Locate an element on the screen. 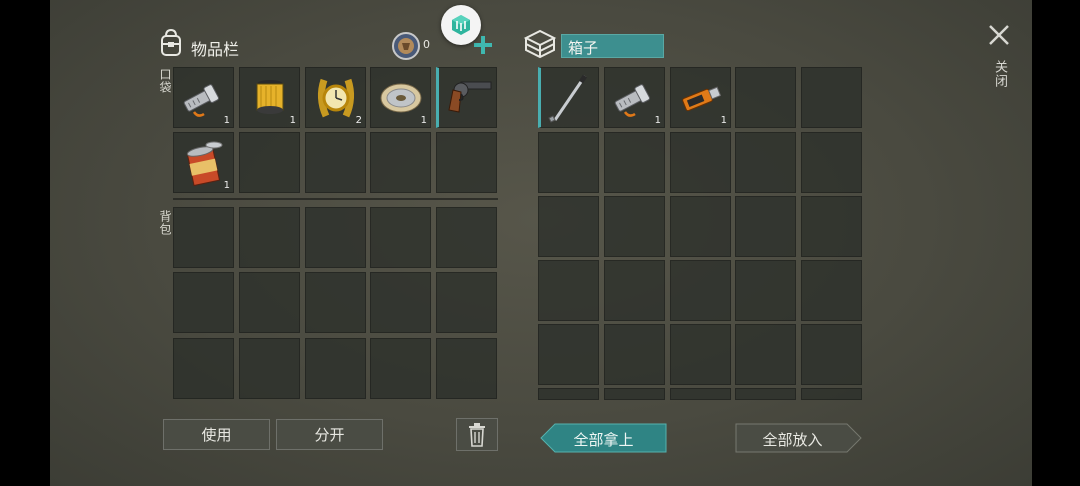  trash-button is located at coordinates (477, 434).